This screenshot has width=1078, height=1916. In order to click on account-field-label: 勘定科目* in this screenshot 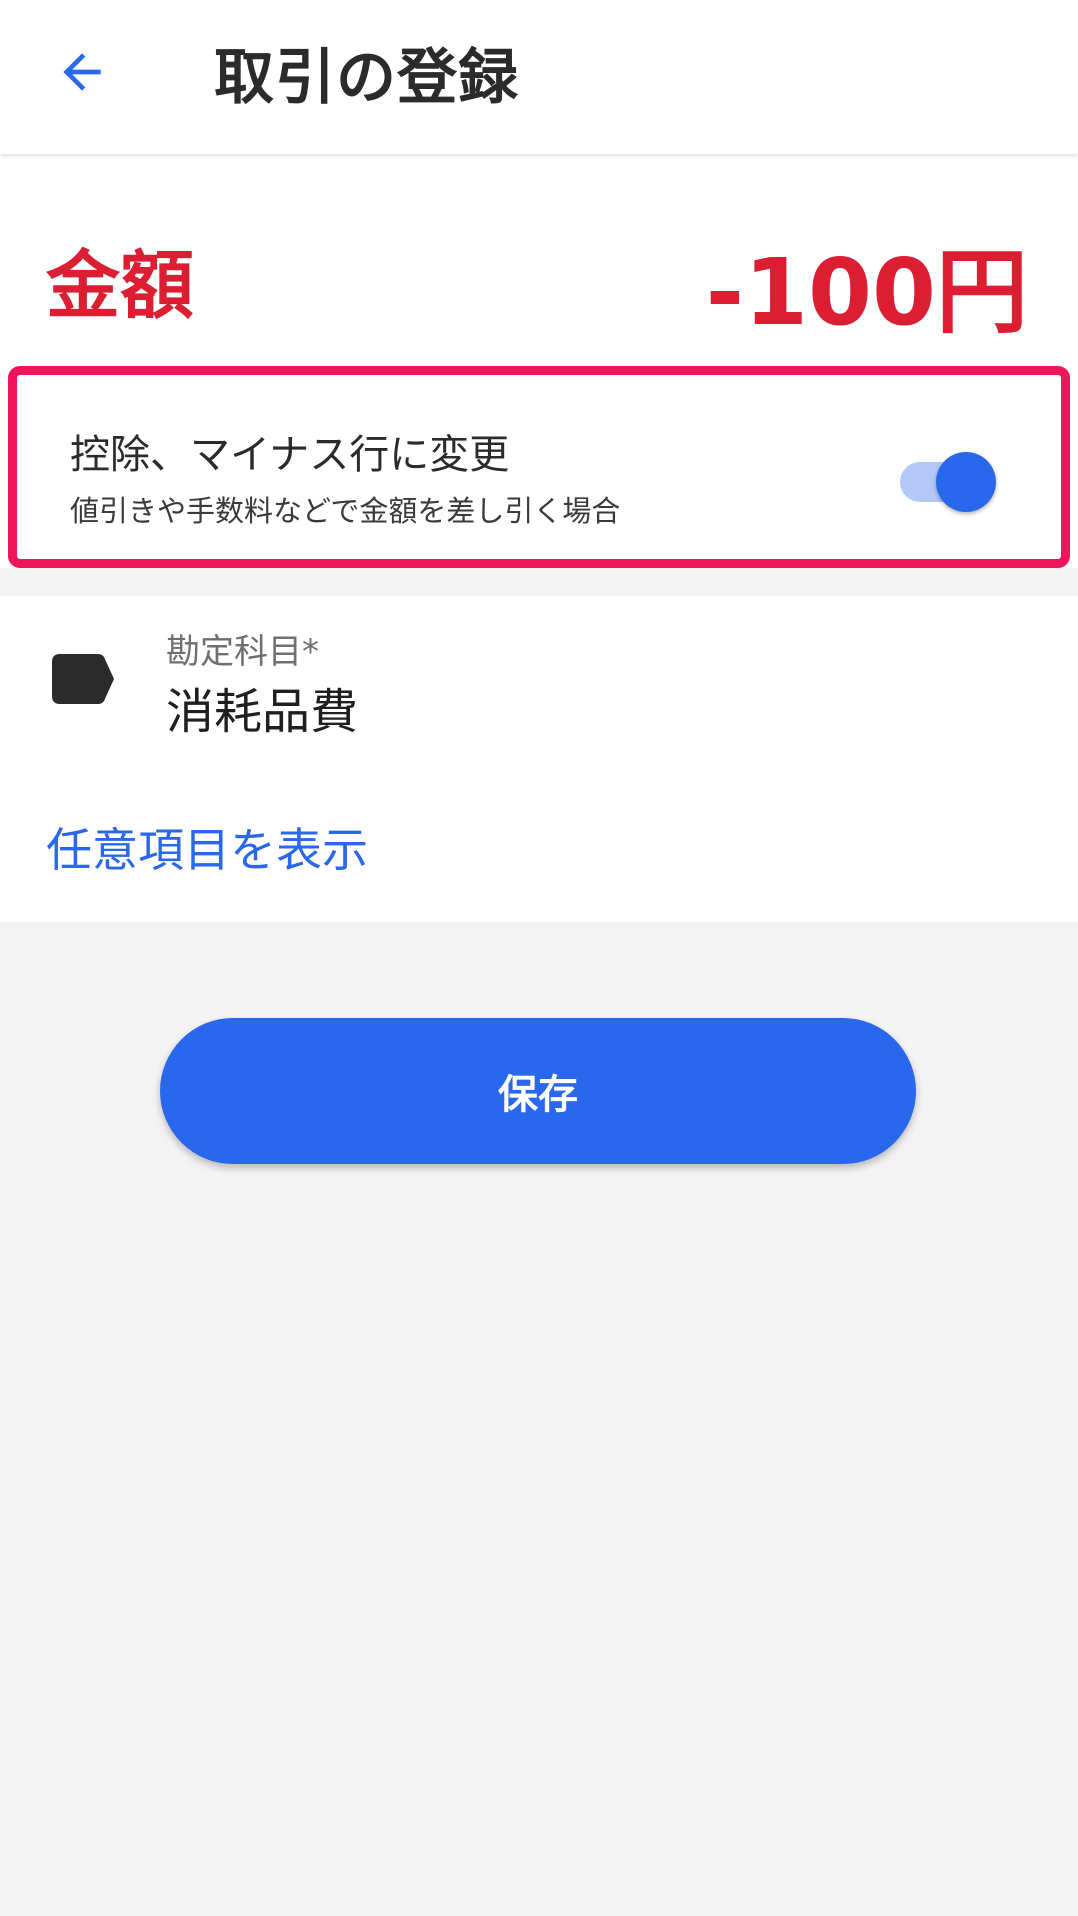, I will do `click(242, 652)`.